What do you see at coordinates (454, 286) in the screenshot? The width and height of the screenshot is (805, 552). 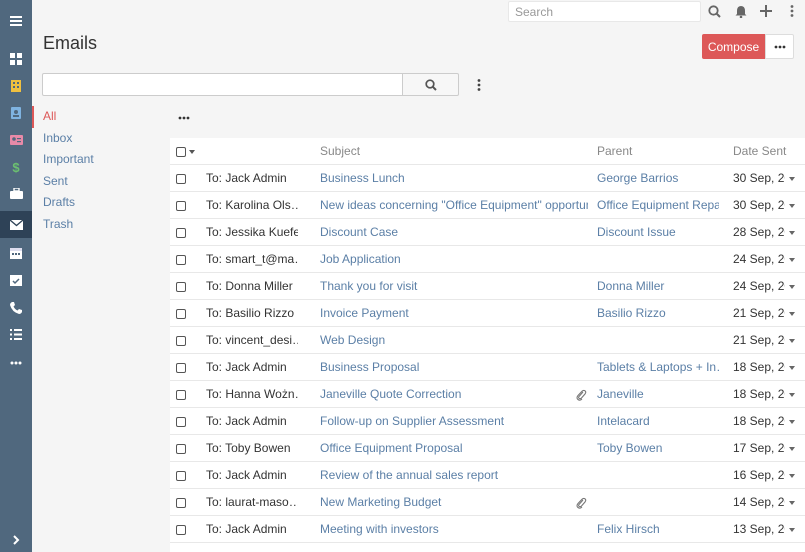 I see `subject-link: Thank you for visit` at bounding box center [454, 286].